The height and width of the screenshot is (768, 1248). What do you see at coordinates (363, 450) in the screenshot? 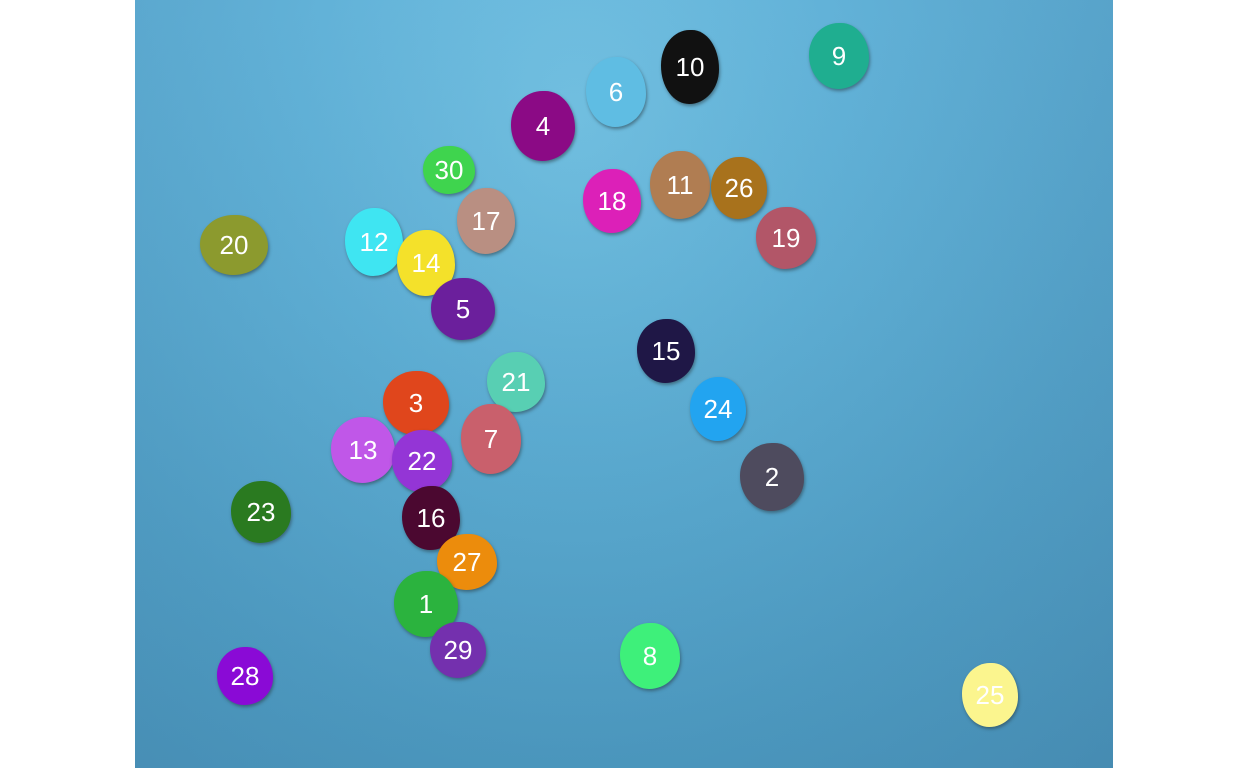
I see `blob-13: 13` at bounding box center [363, 450].